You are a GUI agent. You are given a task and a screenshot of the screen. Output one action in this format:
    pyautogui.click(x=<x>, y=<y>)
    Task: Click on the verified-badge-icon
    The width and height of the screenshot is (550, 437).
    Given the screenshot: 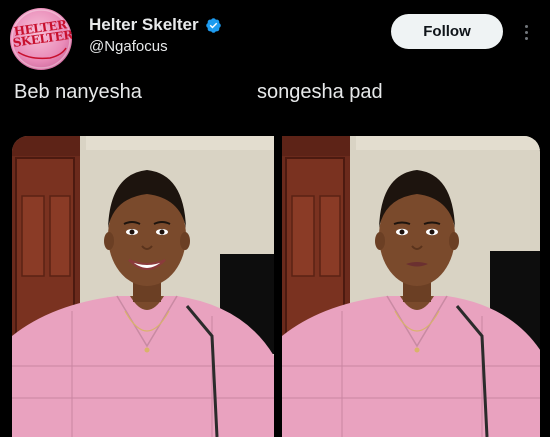 What is the action you would take?
    pyautogui.click(x=213, y=25)
    